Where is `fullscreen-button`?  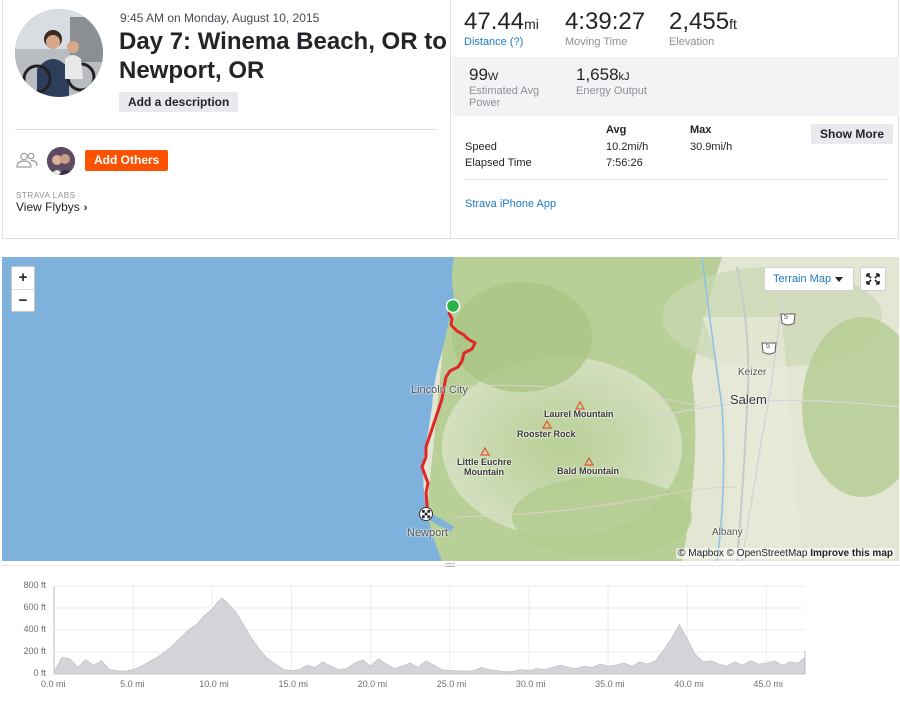 fullscreen-button is located at coordinates (873, 279).